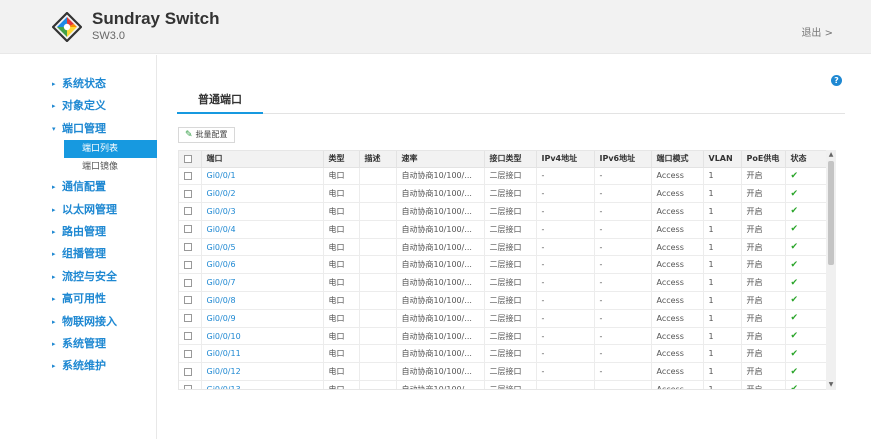 The width and height of the screenshot is (871, 439). What do you see at coordinates (831, 213) in the screenshot?
I see `scroll-thumb` at bounding box center [831, 213].